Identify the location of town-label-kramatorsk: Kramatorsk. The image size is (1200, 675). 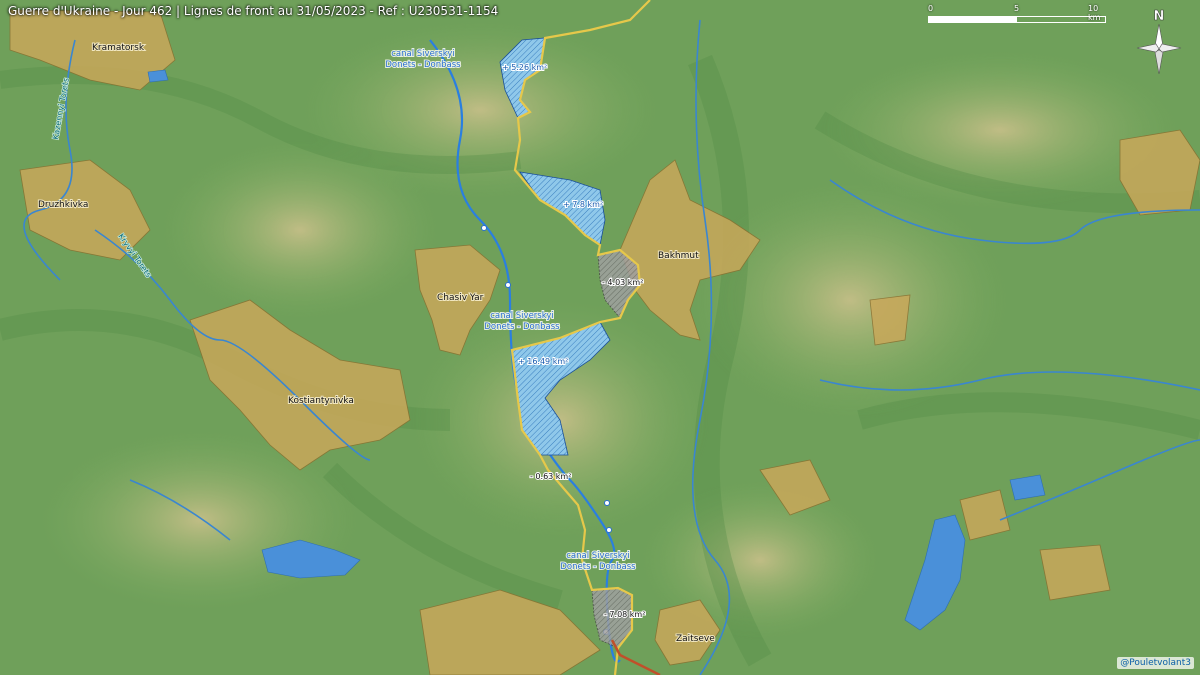
(118, 48).